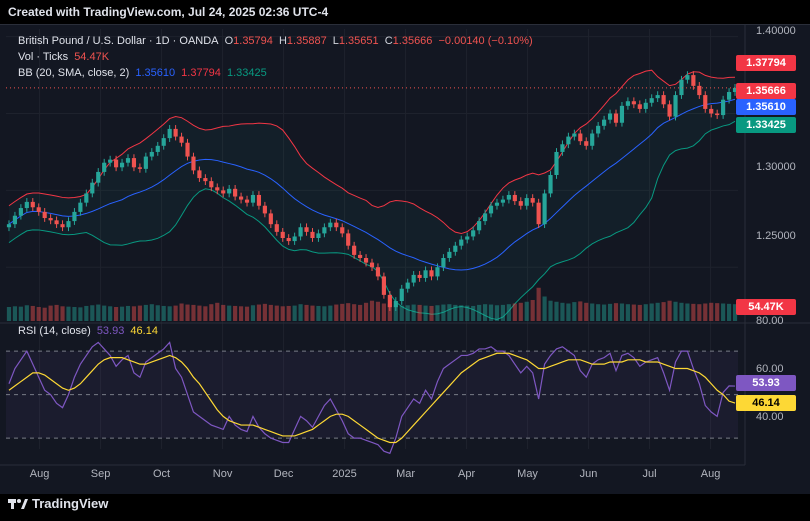 This screenshot has height=521, width=810. Describe the element at coordinates (589, 474) in the screenshot. I see `time-tick-label: Jun` at that location.